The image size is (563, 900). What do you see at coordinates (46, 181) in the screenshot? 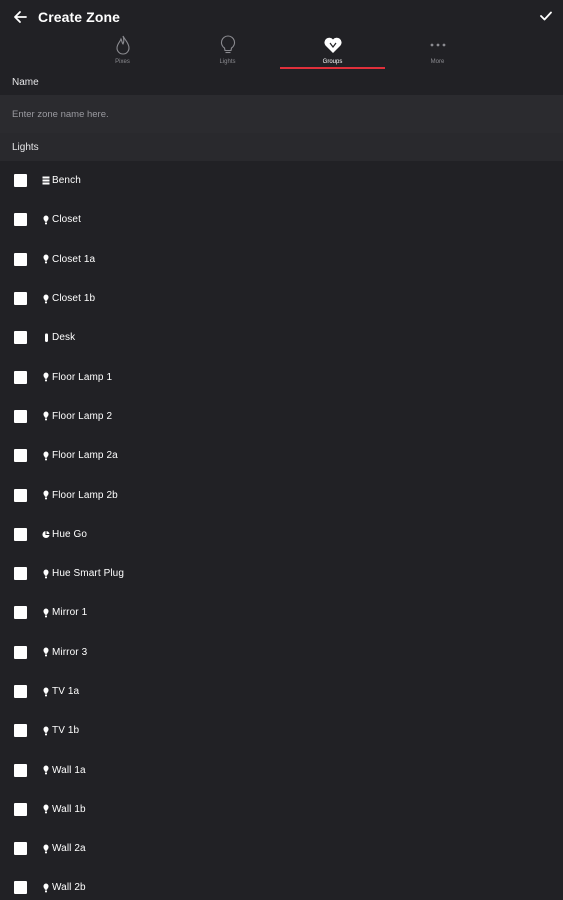
I see `strip-icon` at bounding box center [46, 181].